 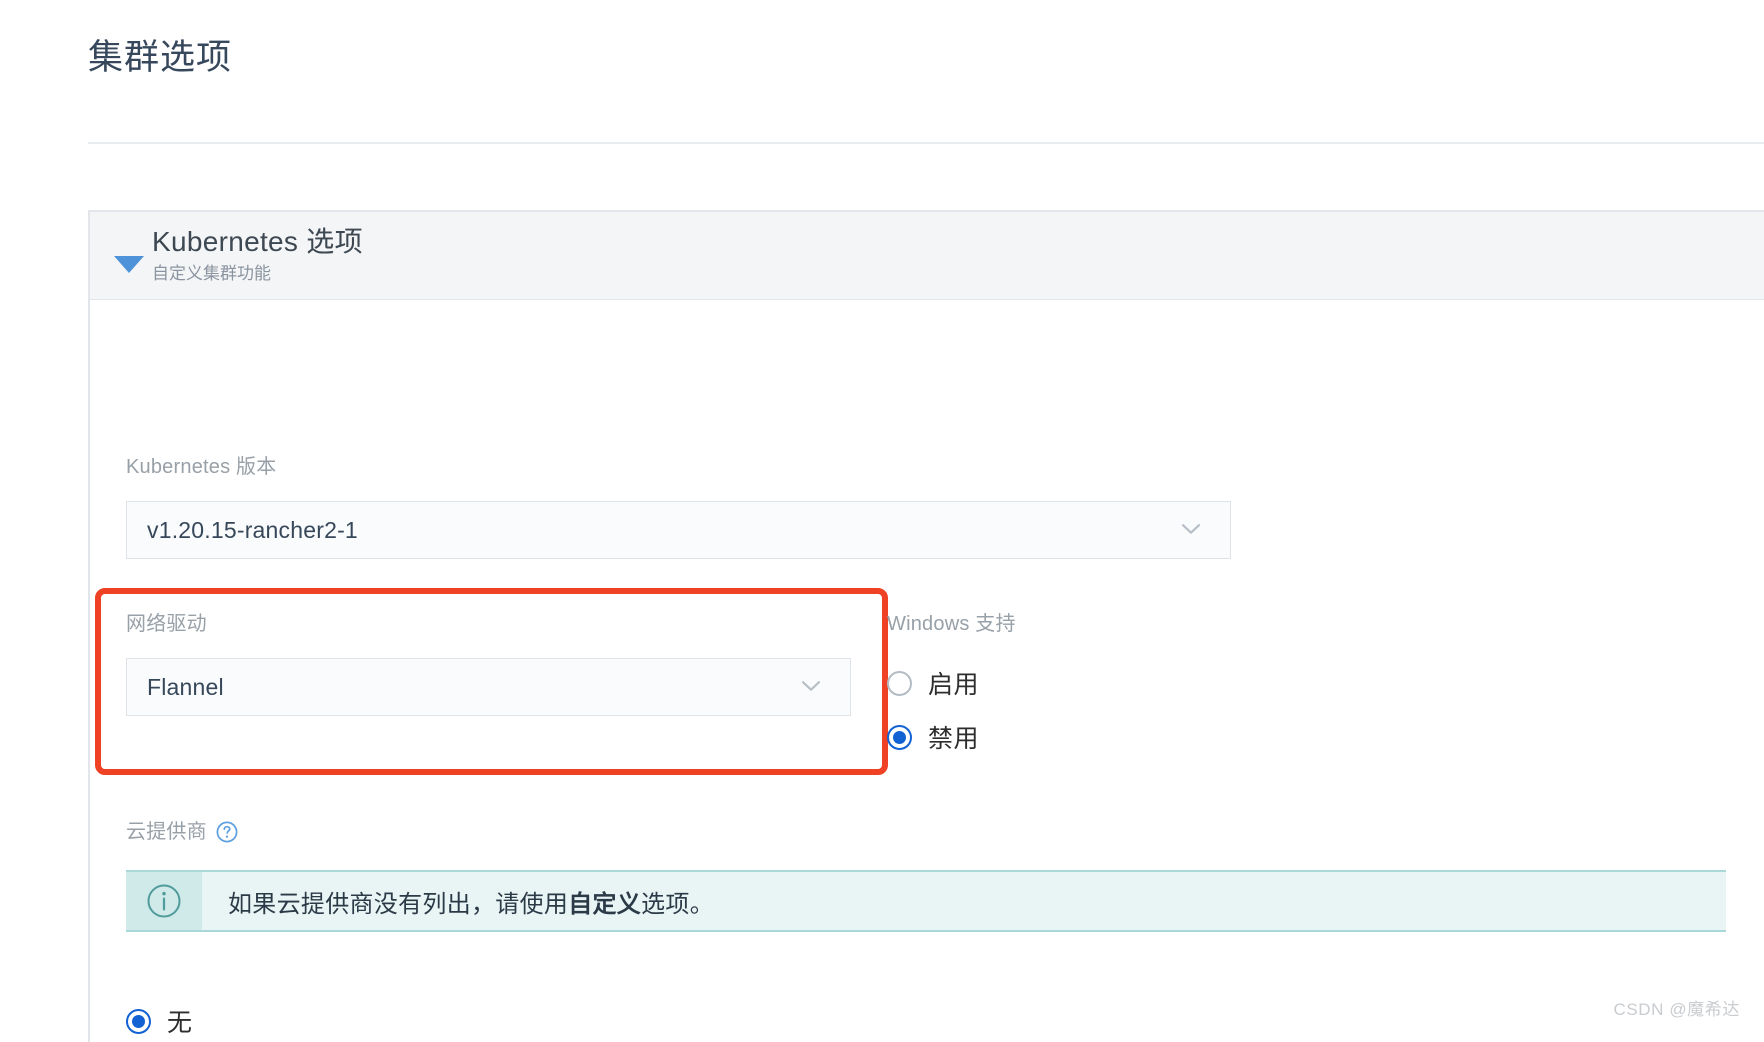 I want to click on panel-subtitle: 自定义集群功能, so click(x=211, y=273).